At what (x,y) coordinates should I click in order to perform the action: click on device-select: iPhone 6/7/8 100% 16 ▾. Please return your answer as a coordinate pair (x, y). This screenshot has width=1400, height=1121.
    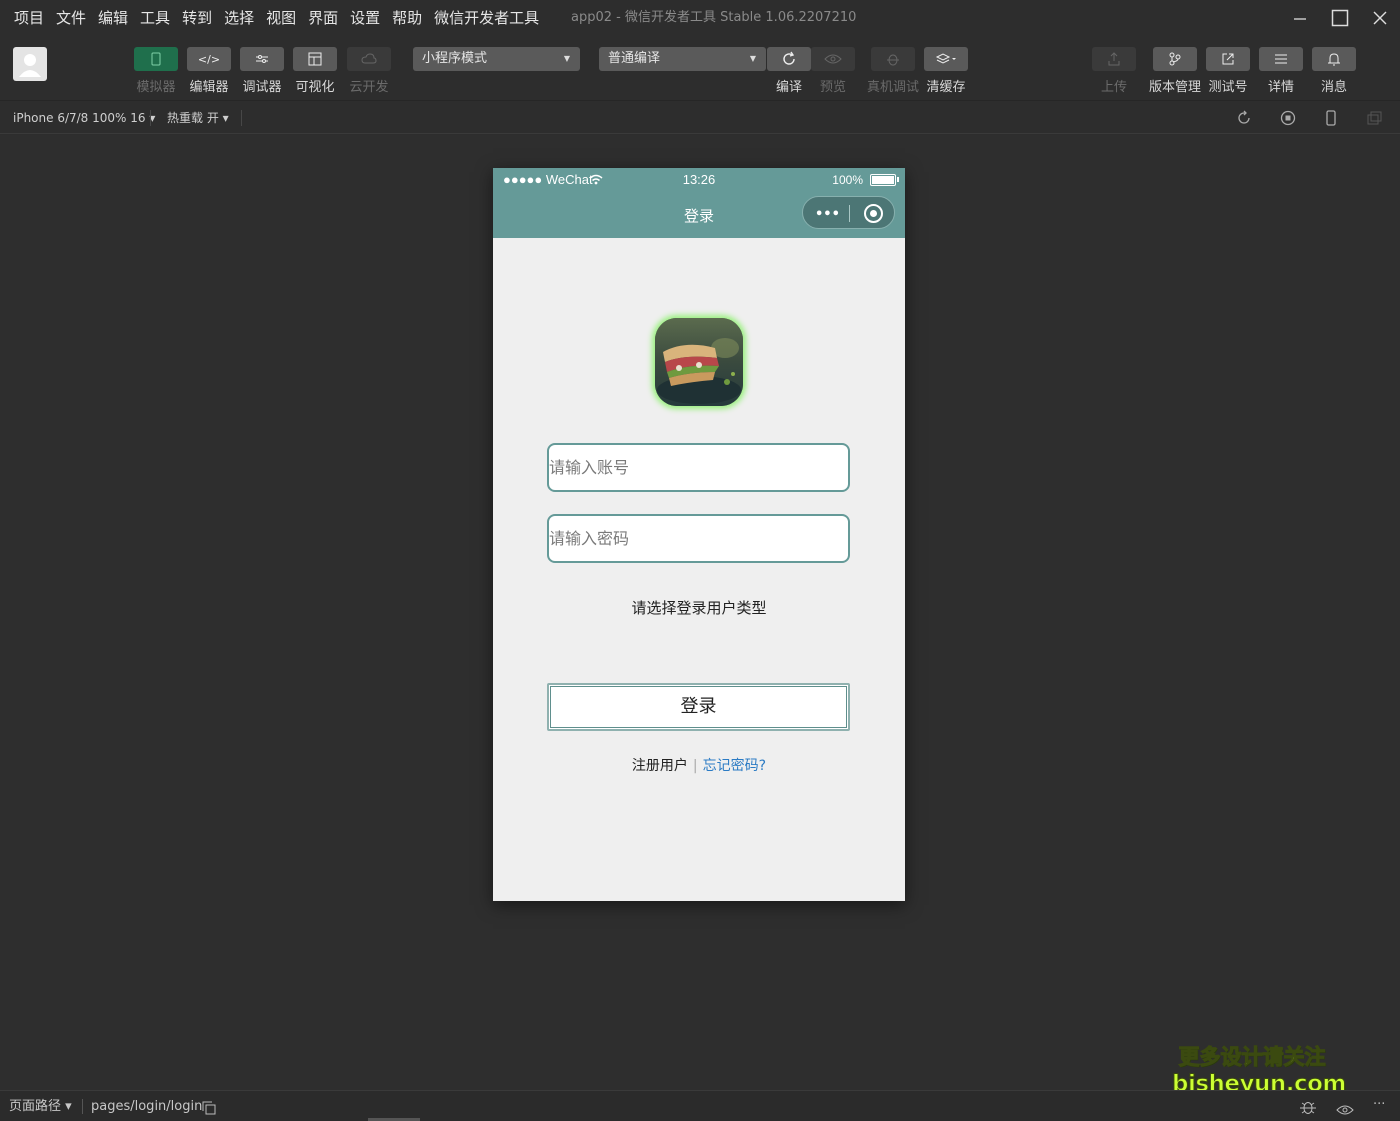
    Looking at the image, I should click on (84, 118).